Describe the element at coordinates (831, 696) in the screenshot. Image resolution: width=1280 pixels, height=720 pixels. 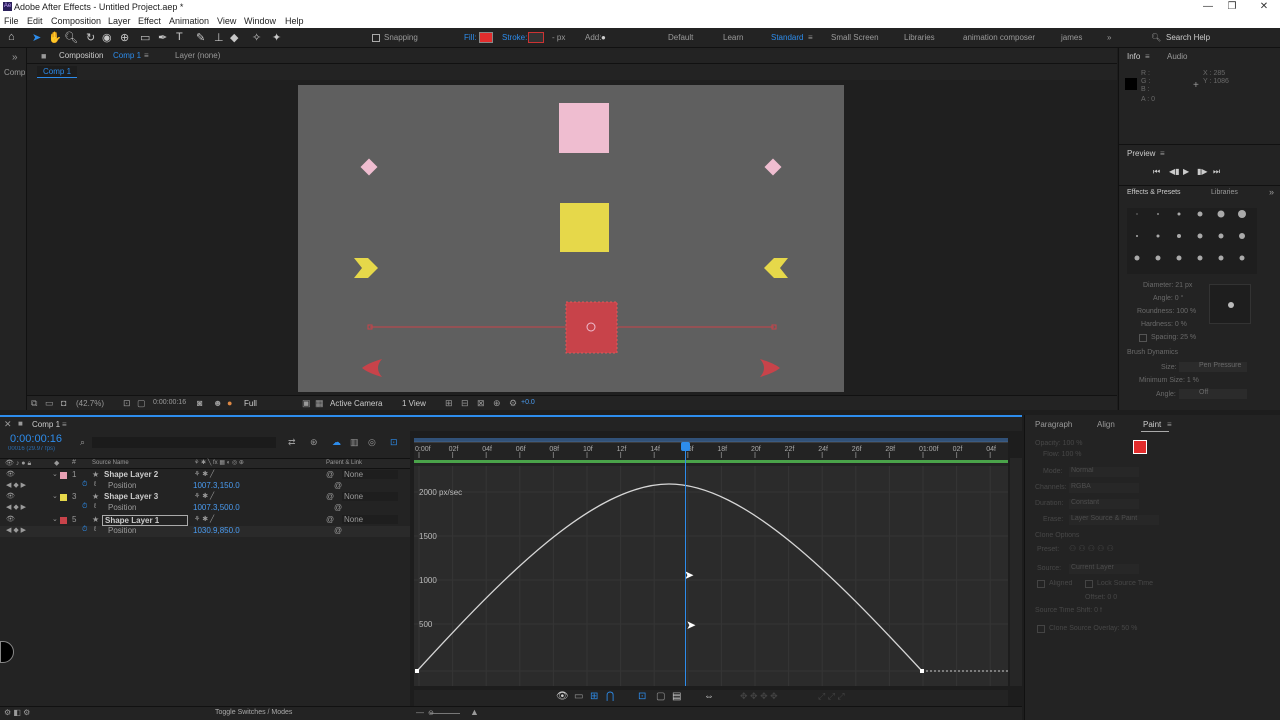
I see `easy-ease-icons: ⤢ ⤢ ⤢` at that location.